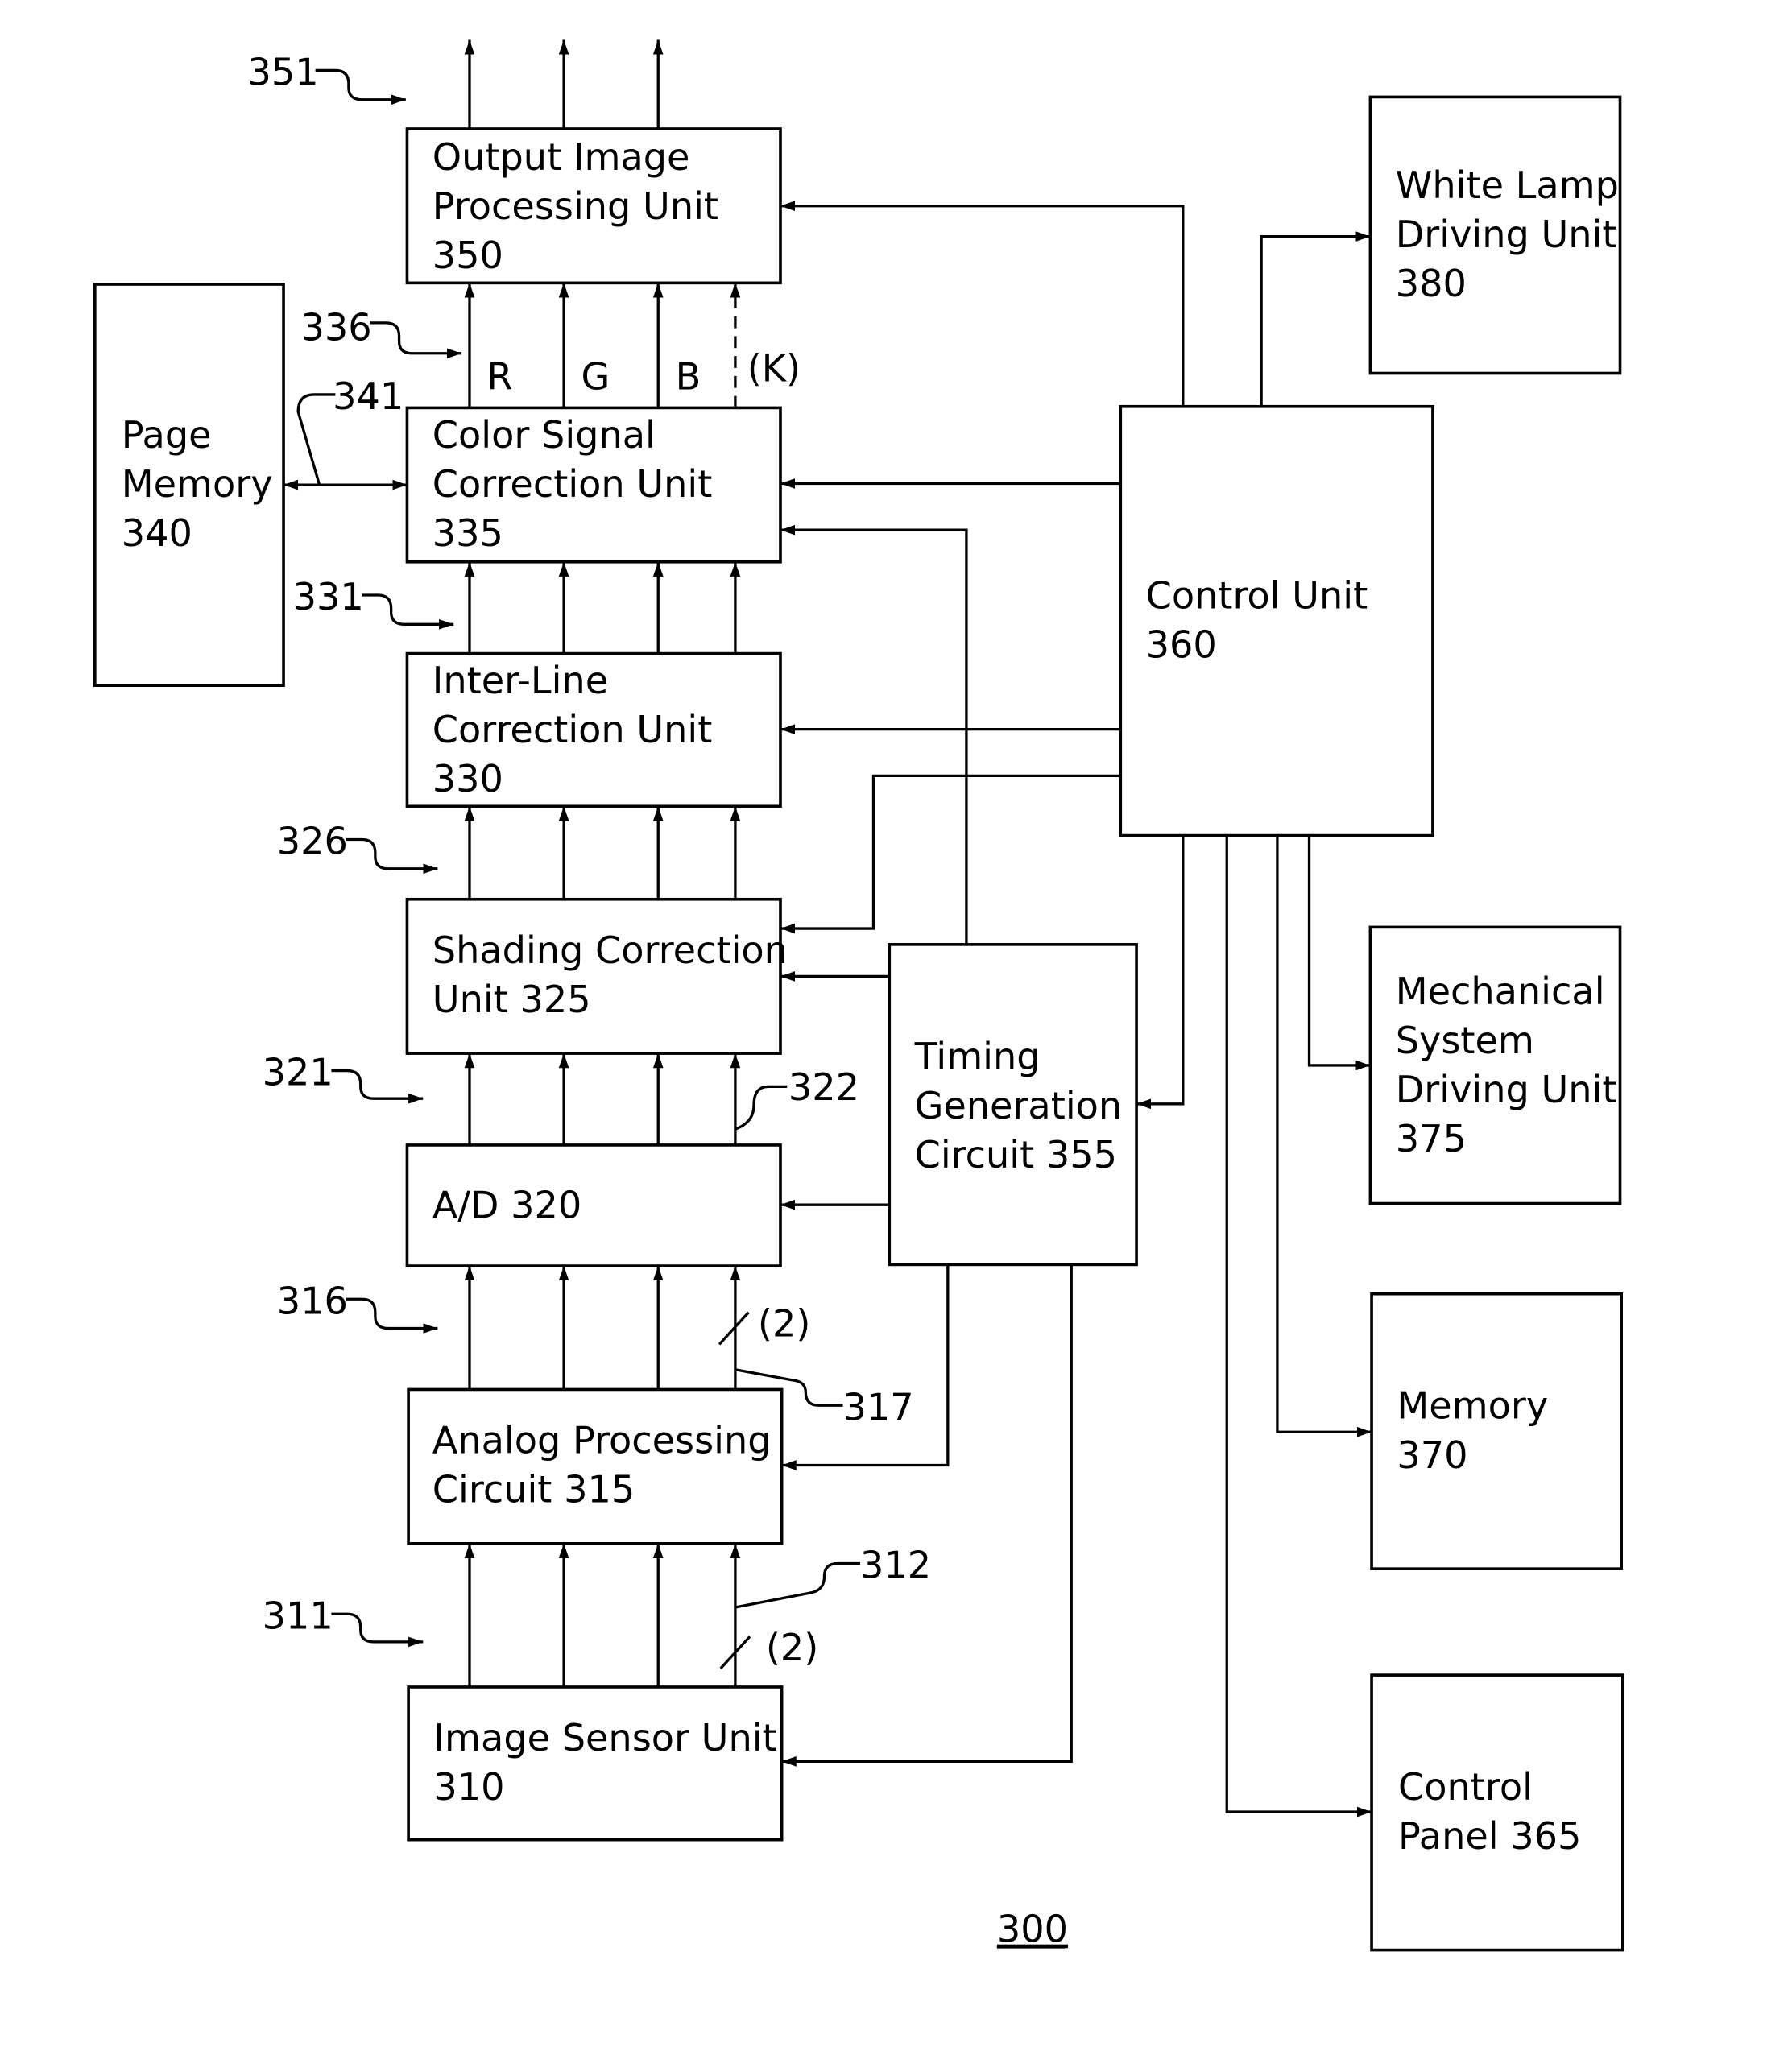 Image resolution: width=1792 pixels, height=2047 pixels. Describe the element at coordinates (312, 1301) in the screenshot. I see `reference-numeral-316: 316` at that location.